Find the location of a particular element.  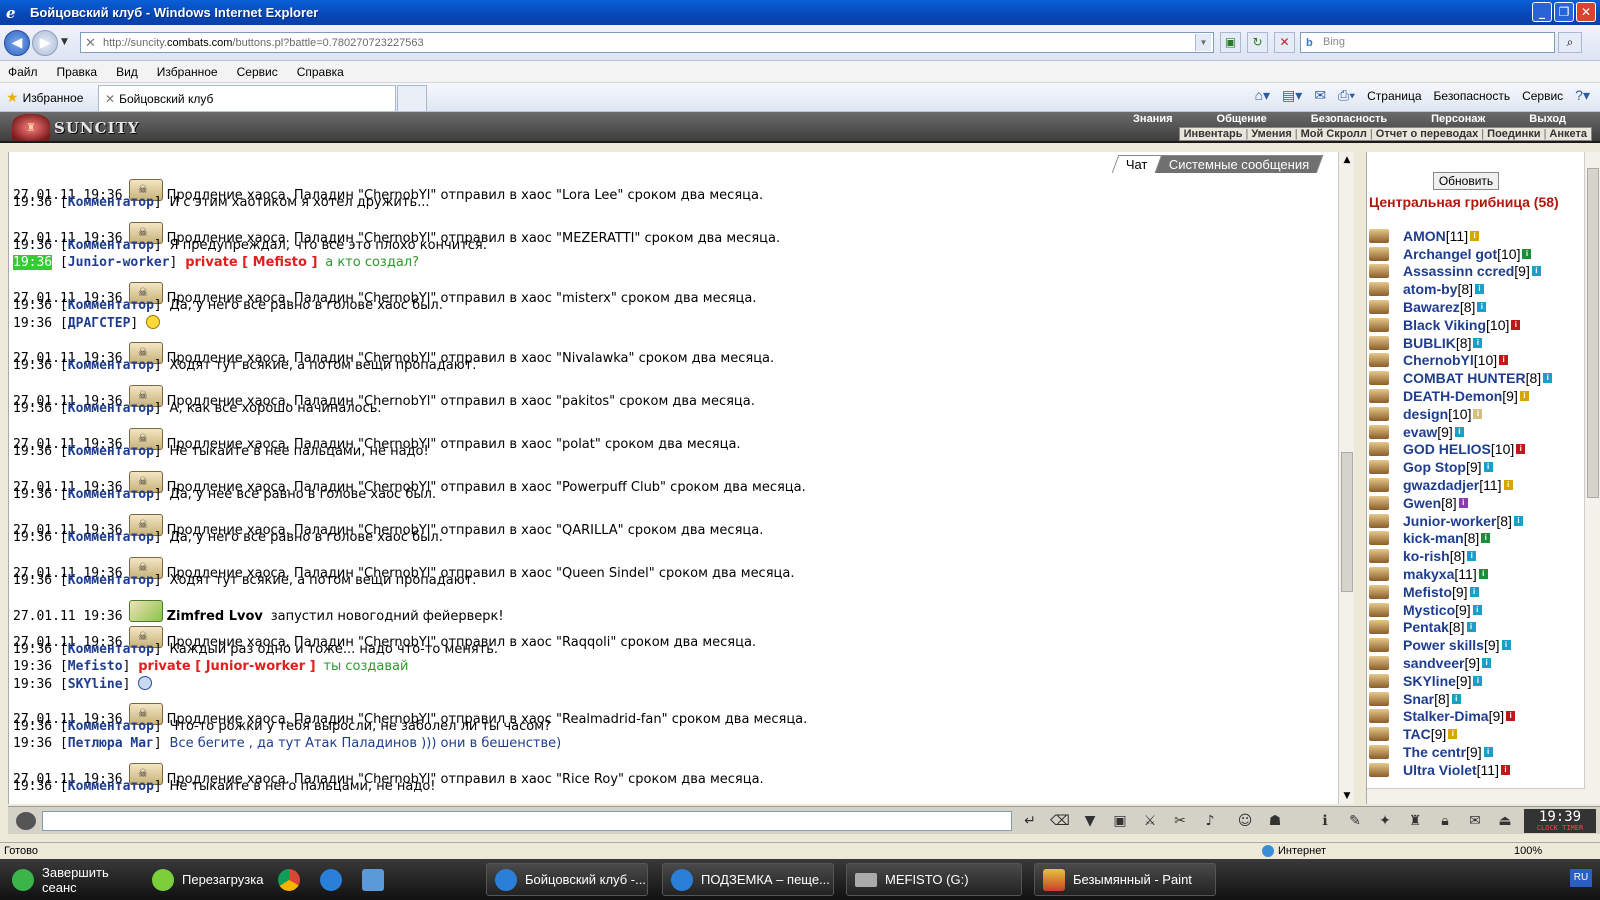

user-name: Bawarez is located at coordinates (1431, 307).